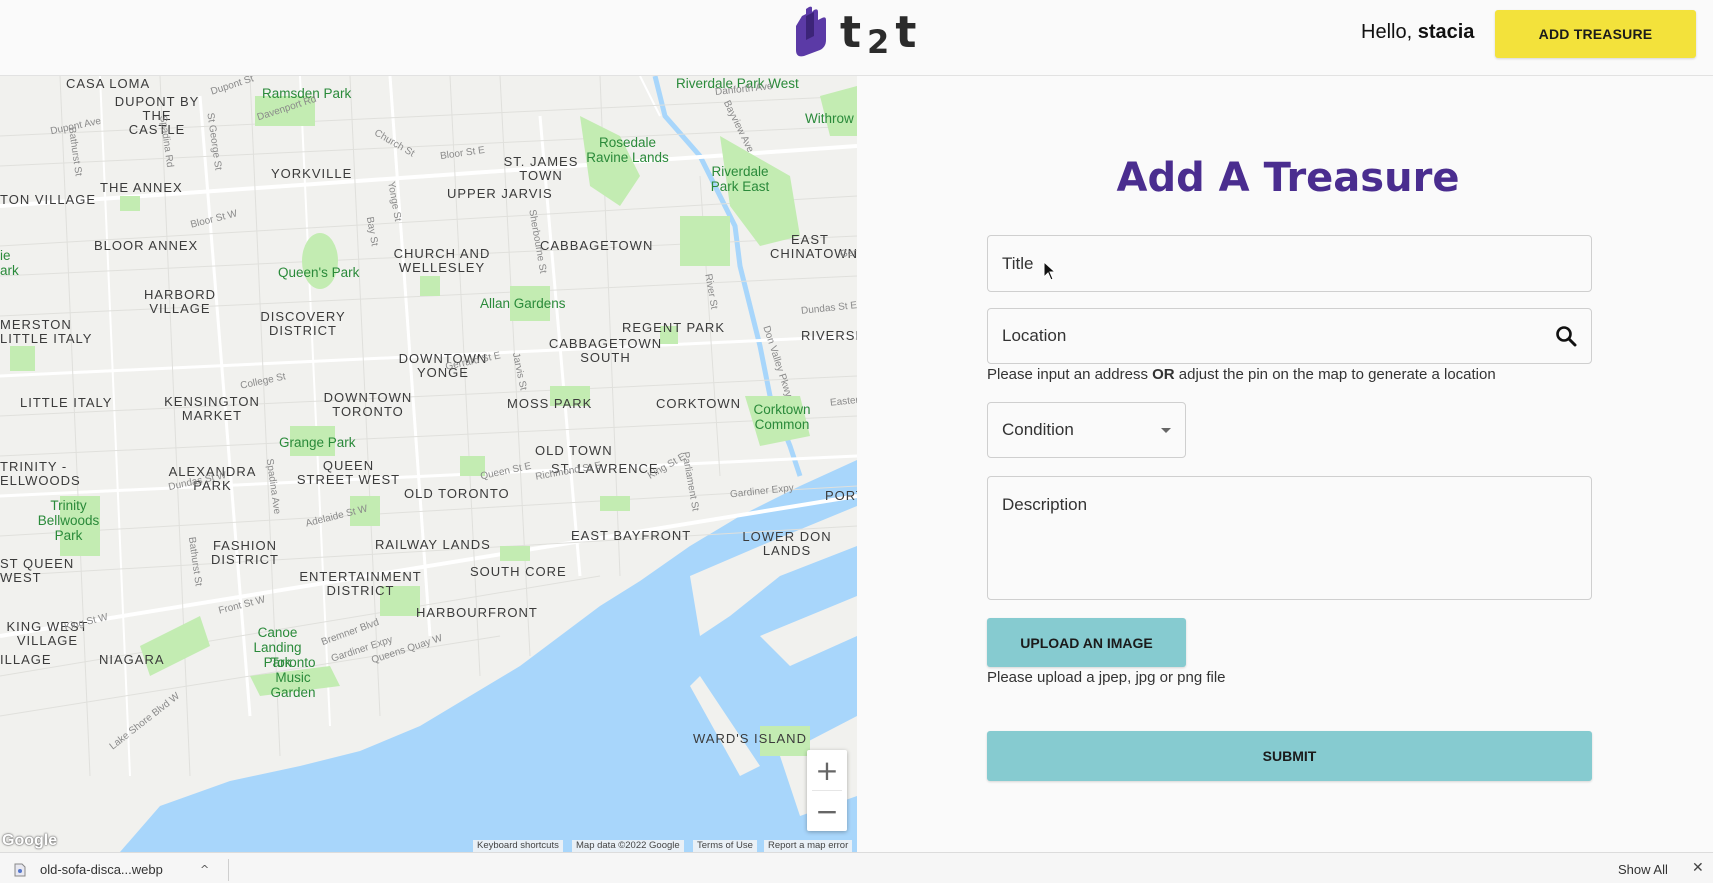 The width and height of the screenshot is (1713, 883). What do you see at coordinates (1446, 32) in the screenshot?
I see `username: stacia` at bounding box center [1446, 32].